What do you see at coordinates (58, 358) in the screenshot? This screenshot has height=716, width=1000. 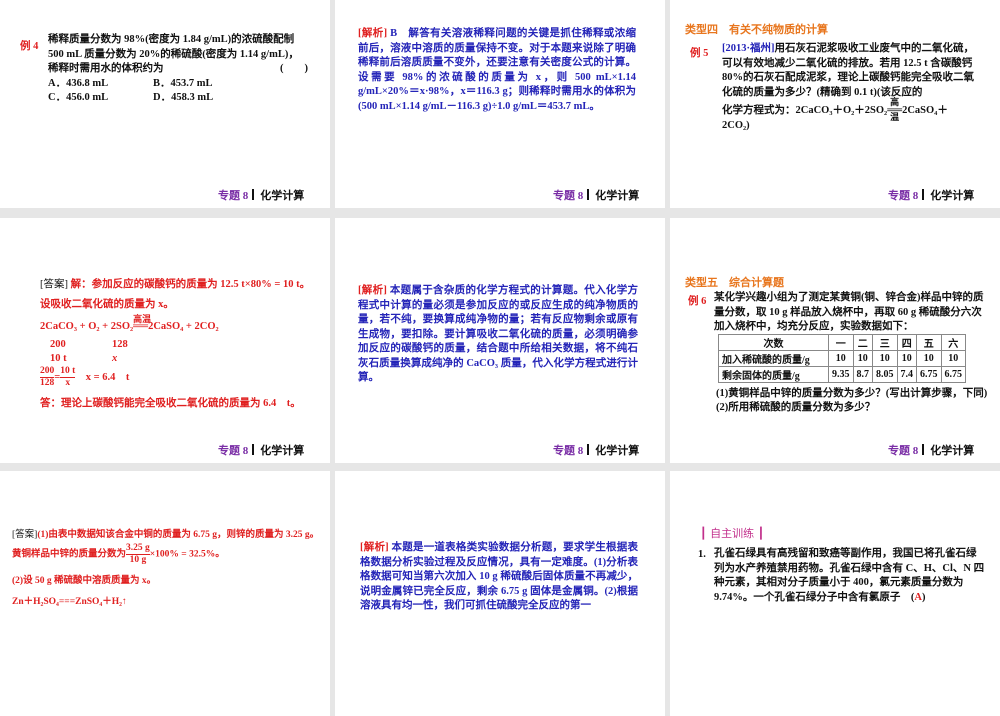 I see `ratio-value: 10 t` at bounding box center [58, 358].